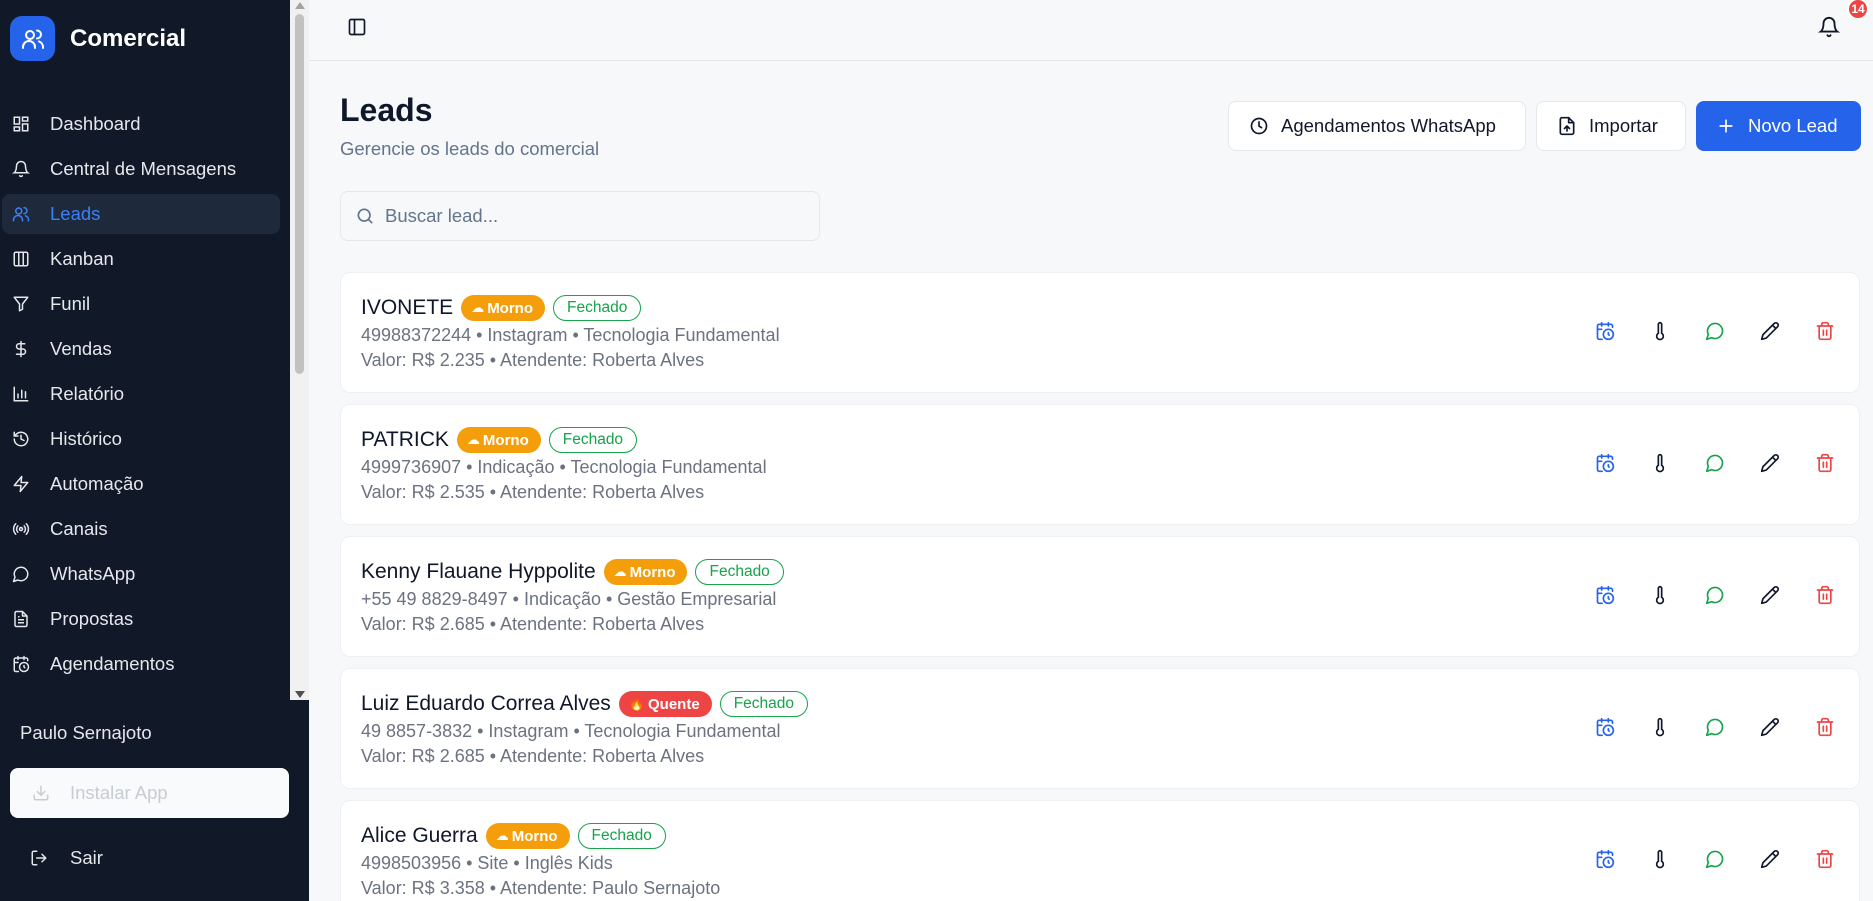 This screenshot has height=901, width=1873. Describe the element at coordinates (21, 349) in the screenshot. I see `dollar-icon` at that location.